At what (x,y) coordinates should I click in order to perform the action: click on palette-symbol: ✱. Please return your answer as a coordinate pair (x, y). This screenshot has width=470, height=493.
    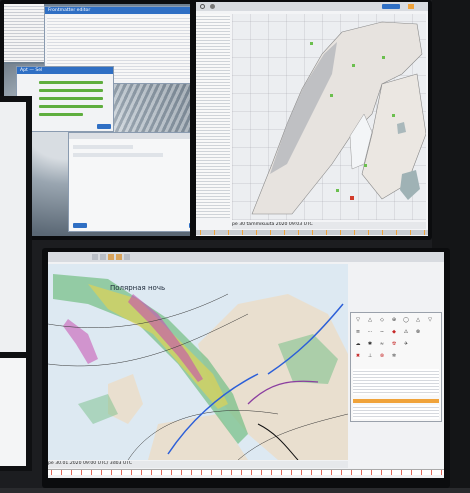
    Looking at the image, I should click on (370, 344).